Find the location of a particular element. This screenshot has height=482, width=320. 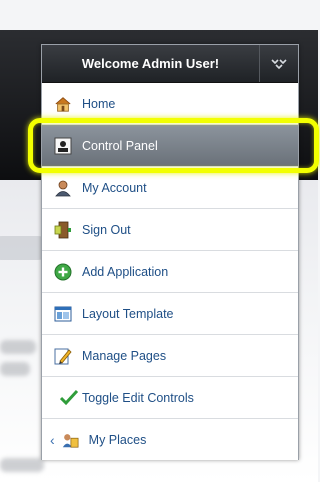

my-places-icon is located at coordinates (70, 440).